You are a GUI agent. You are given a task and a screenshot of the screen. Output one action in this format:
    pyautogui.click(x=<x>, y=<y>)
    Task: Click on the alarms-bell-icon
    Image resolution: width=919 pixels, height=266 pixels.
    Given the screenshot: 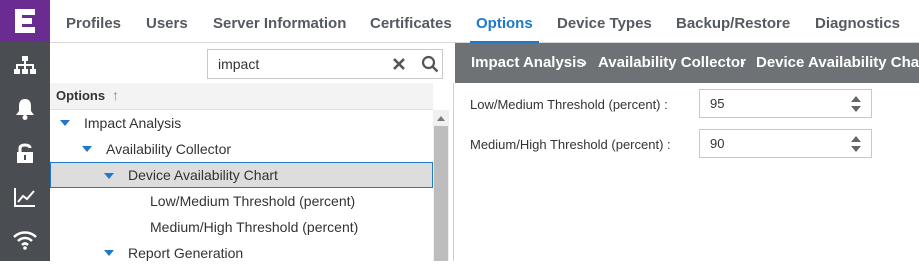 What is the action you would take?
    pyautogui.click(x=25, y=109)
    